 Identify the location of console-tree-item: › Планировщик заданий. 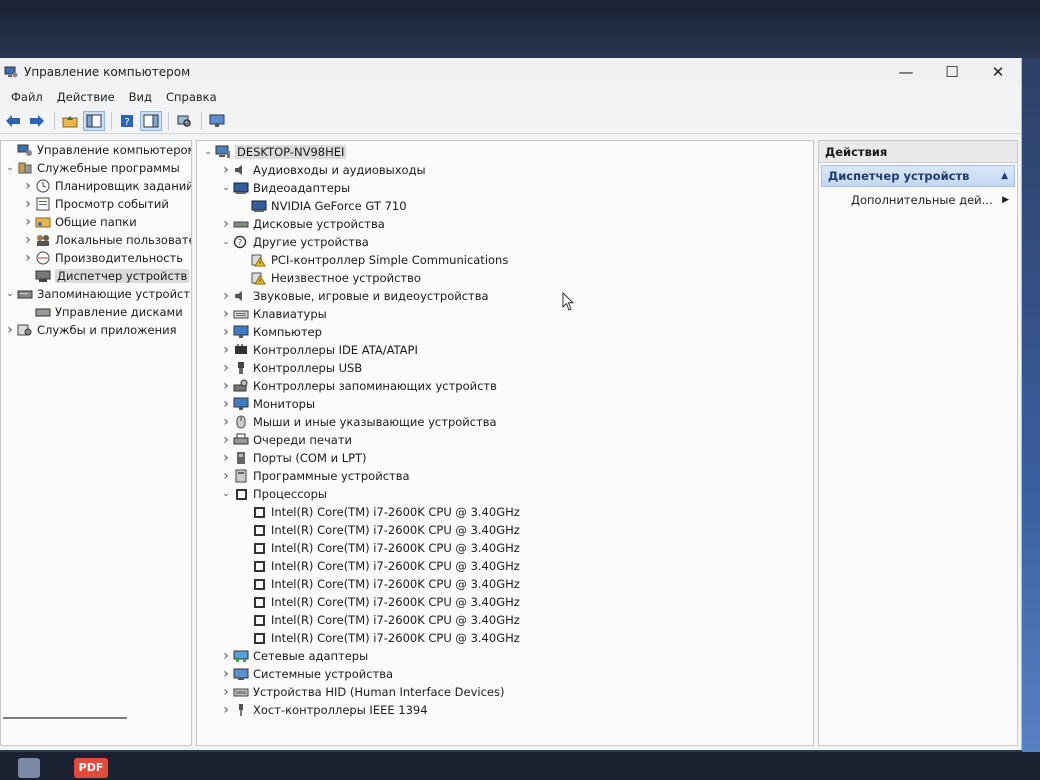
(96, 186).